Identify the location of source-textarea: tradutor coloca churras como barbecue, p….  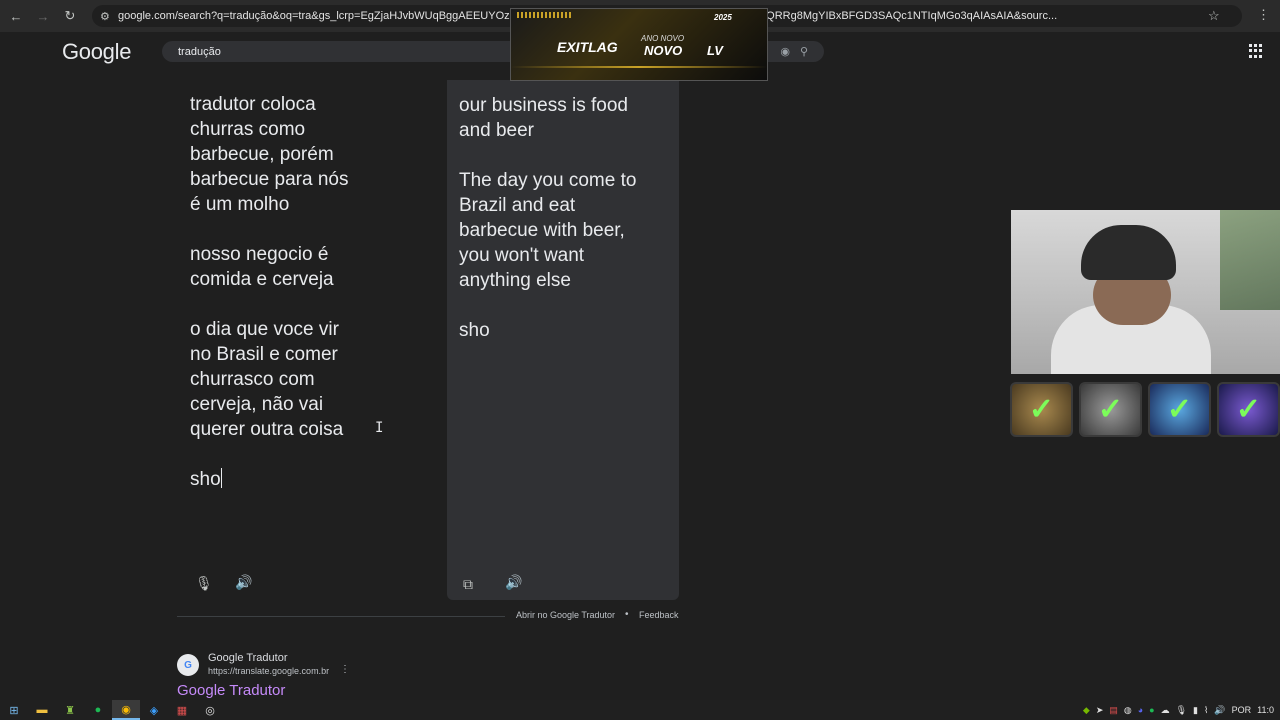
(290, 292).